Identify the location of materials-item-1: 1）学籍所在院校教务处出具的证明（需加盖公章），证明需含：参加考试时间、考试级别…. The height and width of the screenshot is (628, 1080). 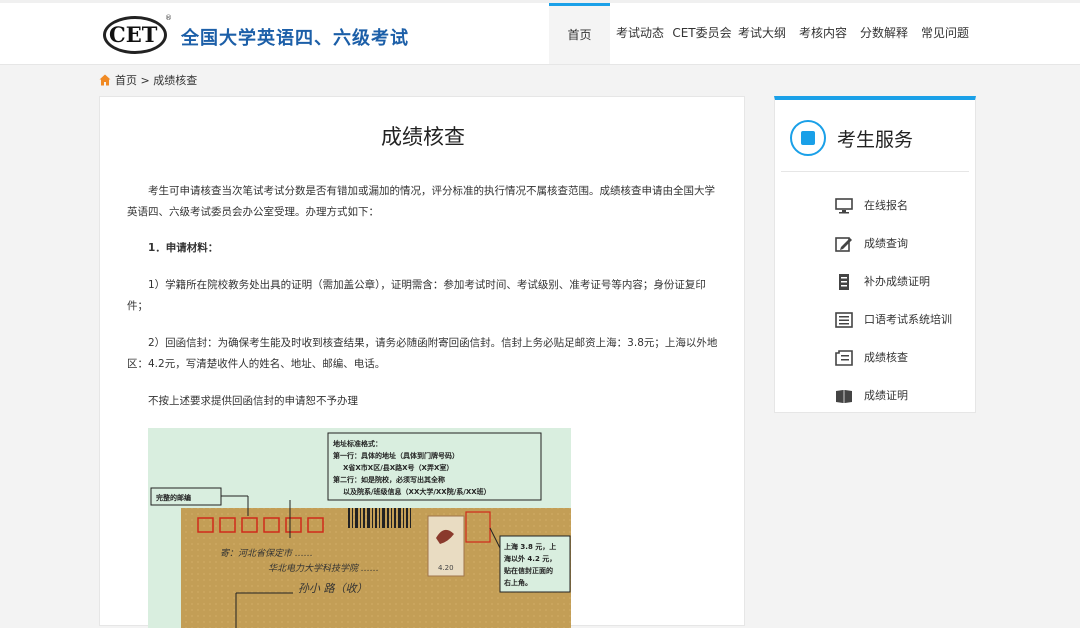
(416, 295).